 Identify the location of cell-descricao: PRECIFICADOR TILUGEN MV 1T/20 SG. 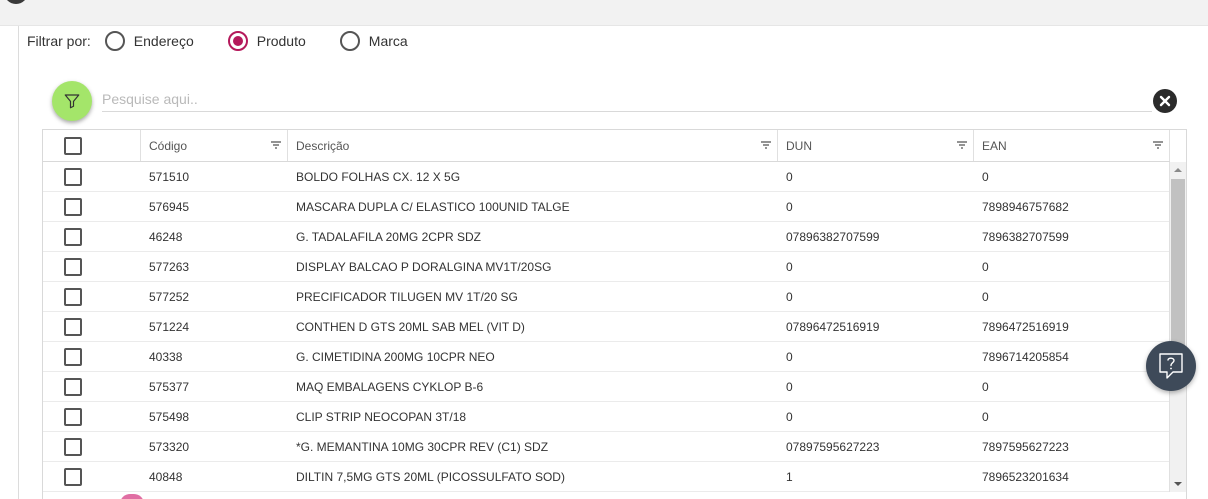
(533, 297).